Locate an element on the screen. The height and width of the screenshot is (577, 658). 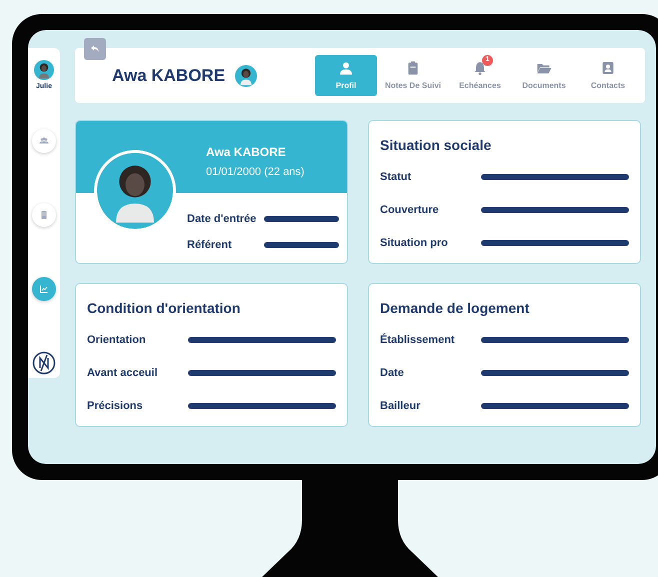
logo-icon is located at coordinates (44, 362).